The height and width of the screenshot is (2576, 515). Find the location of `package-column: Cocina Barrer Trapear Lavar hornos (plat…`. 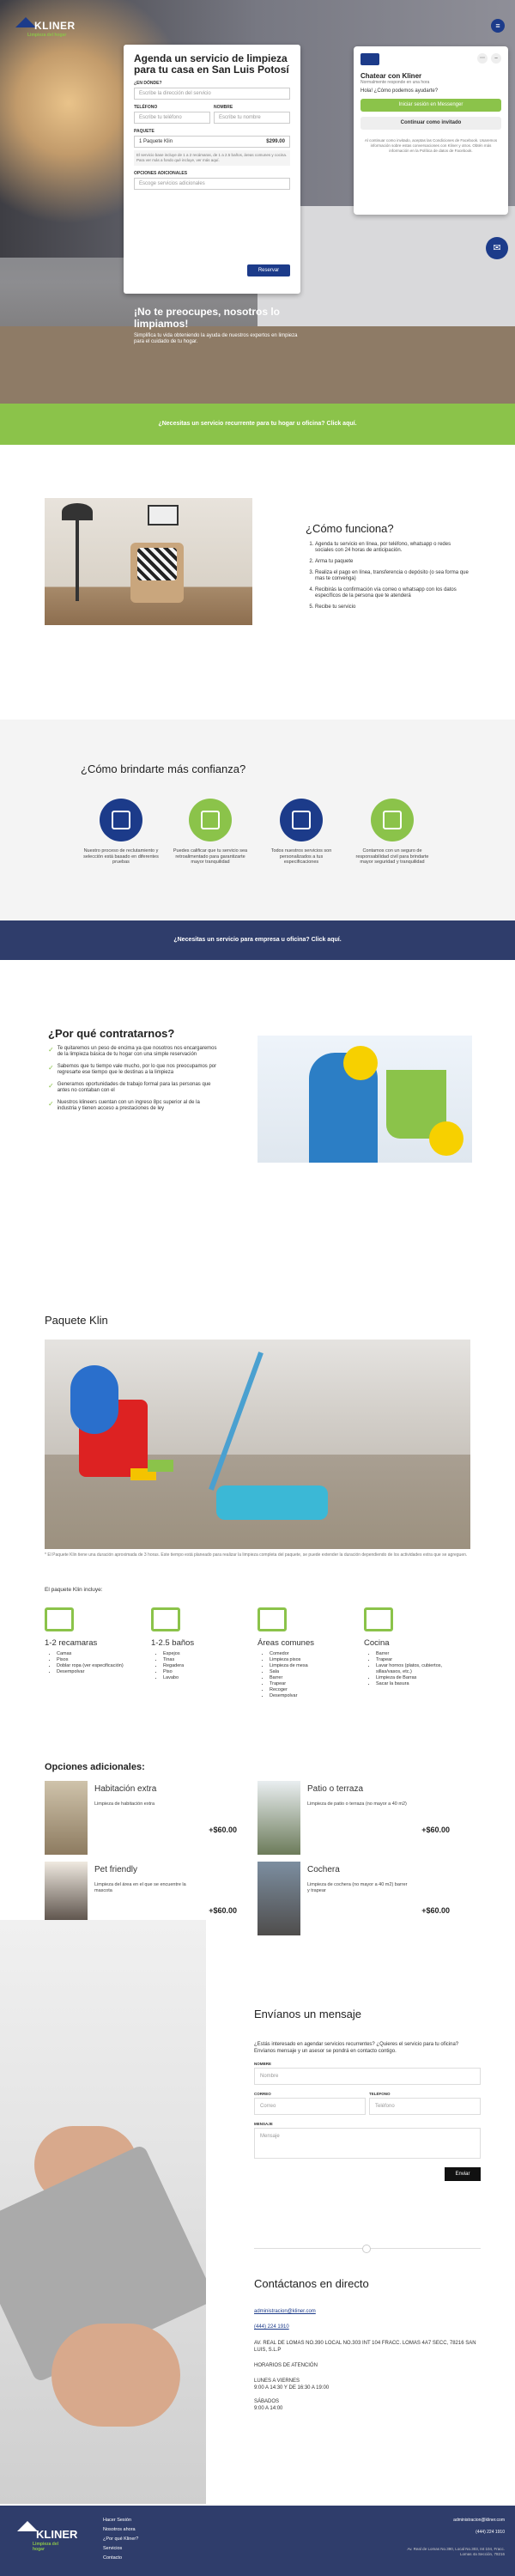

package-column: Cocina Barrer Trapear Lavar hornos (plat… is located at coordinates (411, 1647).